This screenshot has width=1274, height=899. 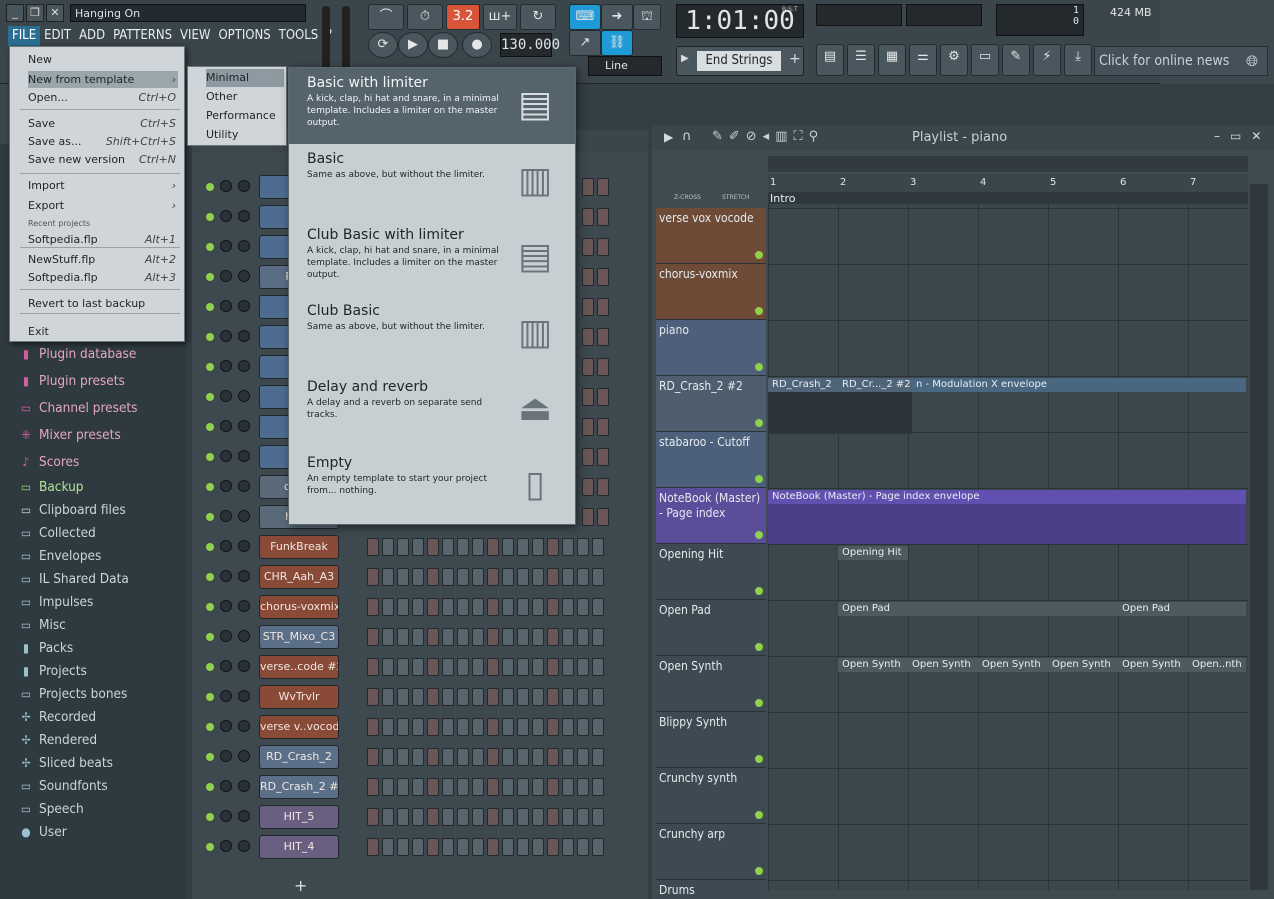 I want to click on channel-rack-icon: ☰, so click(x=861, y=60).